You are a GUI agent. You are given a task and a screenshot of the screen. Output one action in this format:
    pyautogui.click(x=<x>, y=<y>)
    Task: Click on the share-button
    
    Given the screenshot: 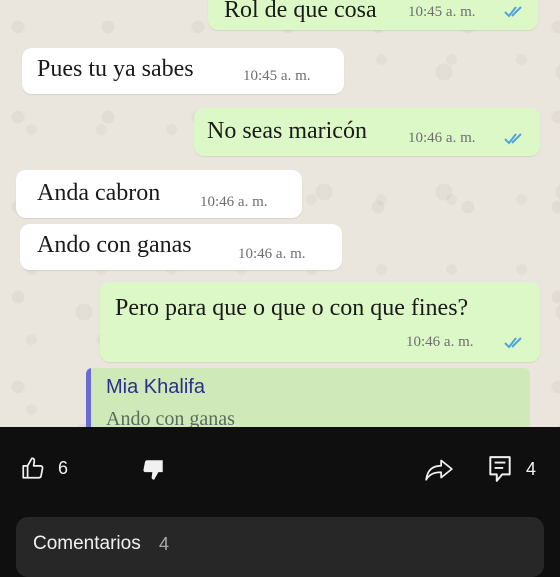 What is the action you would take?
    pyautogui.click(x=439, y=469)
    